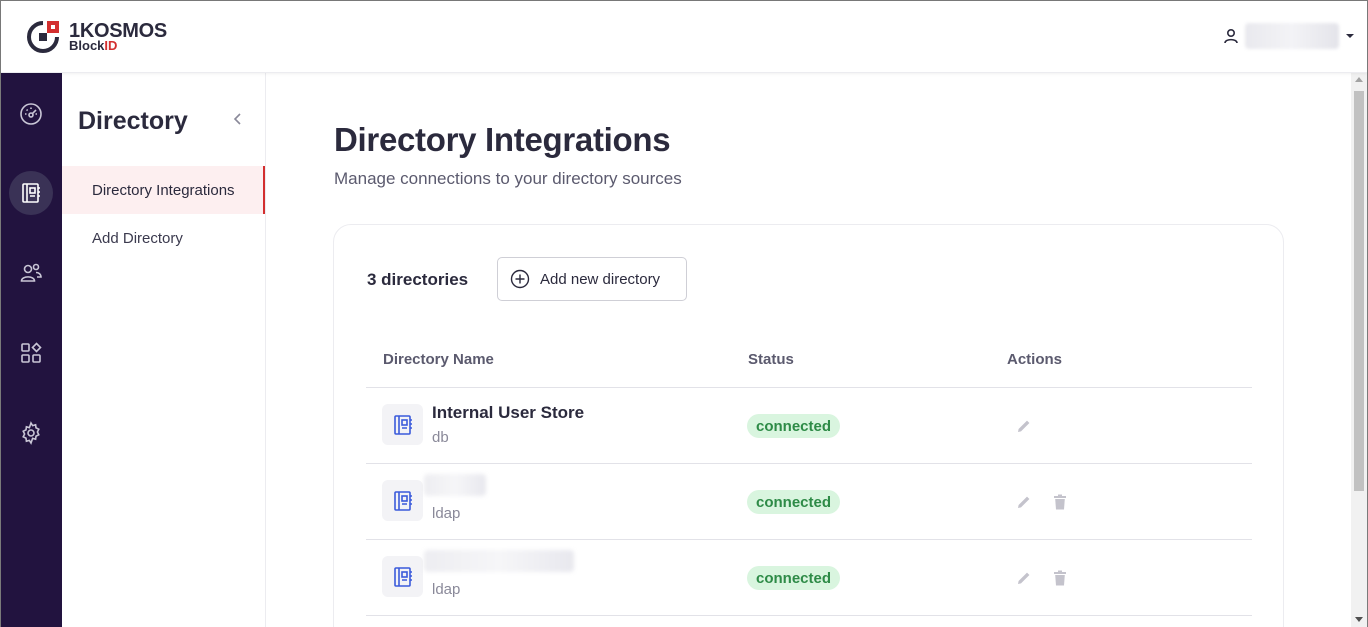  What do you see at coordinates (43, 37) in the screenshot?
I see `logo-mark-icon` at bounding box center [43, 37].